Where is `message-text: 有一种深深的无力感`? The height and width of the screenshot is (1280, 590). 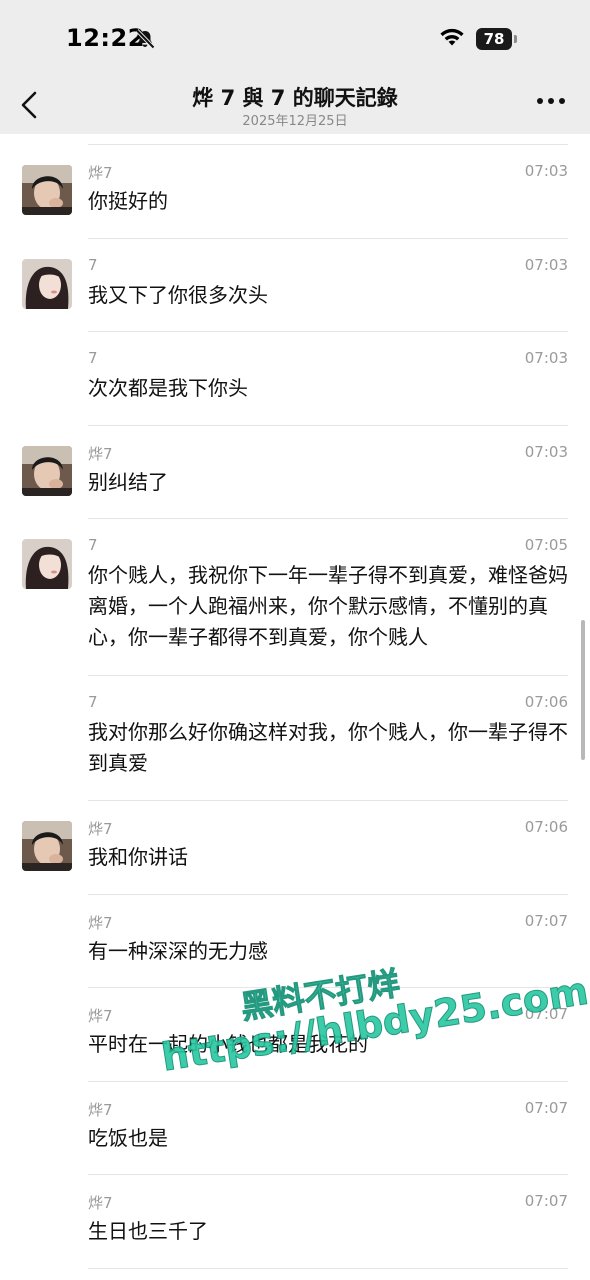
message-text: 有一种深深的无力感 is located at coordinates (178, 951).